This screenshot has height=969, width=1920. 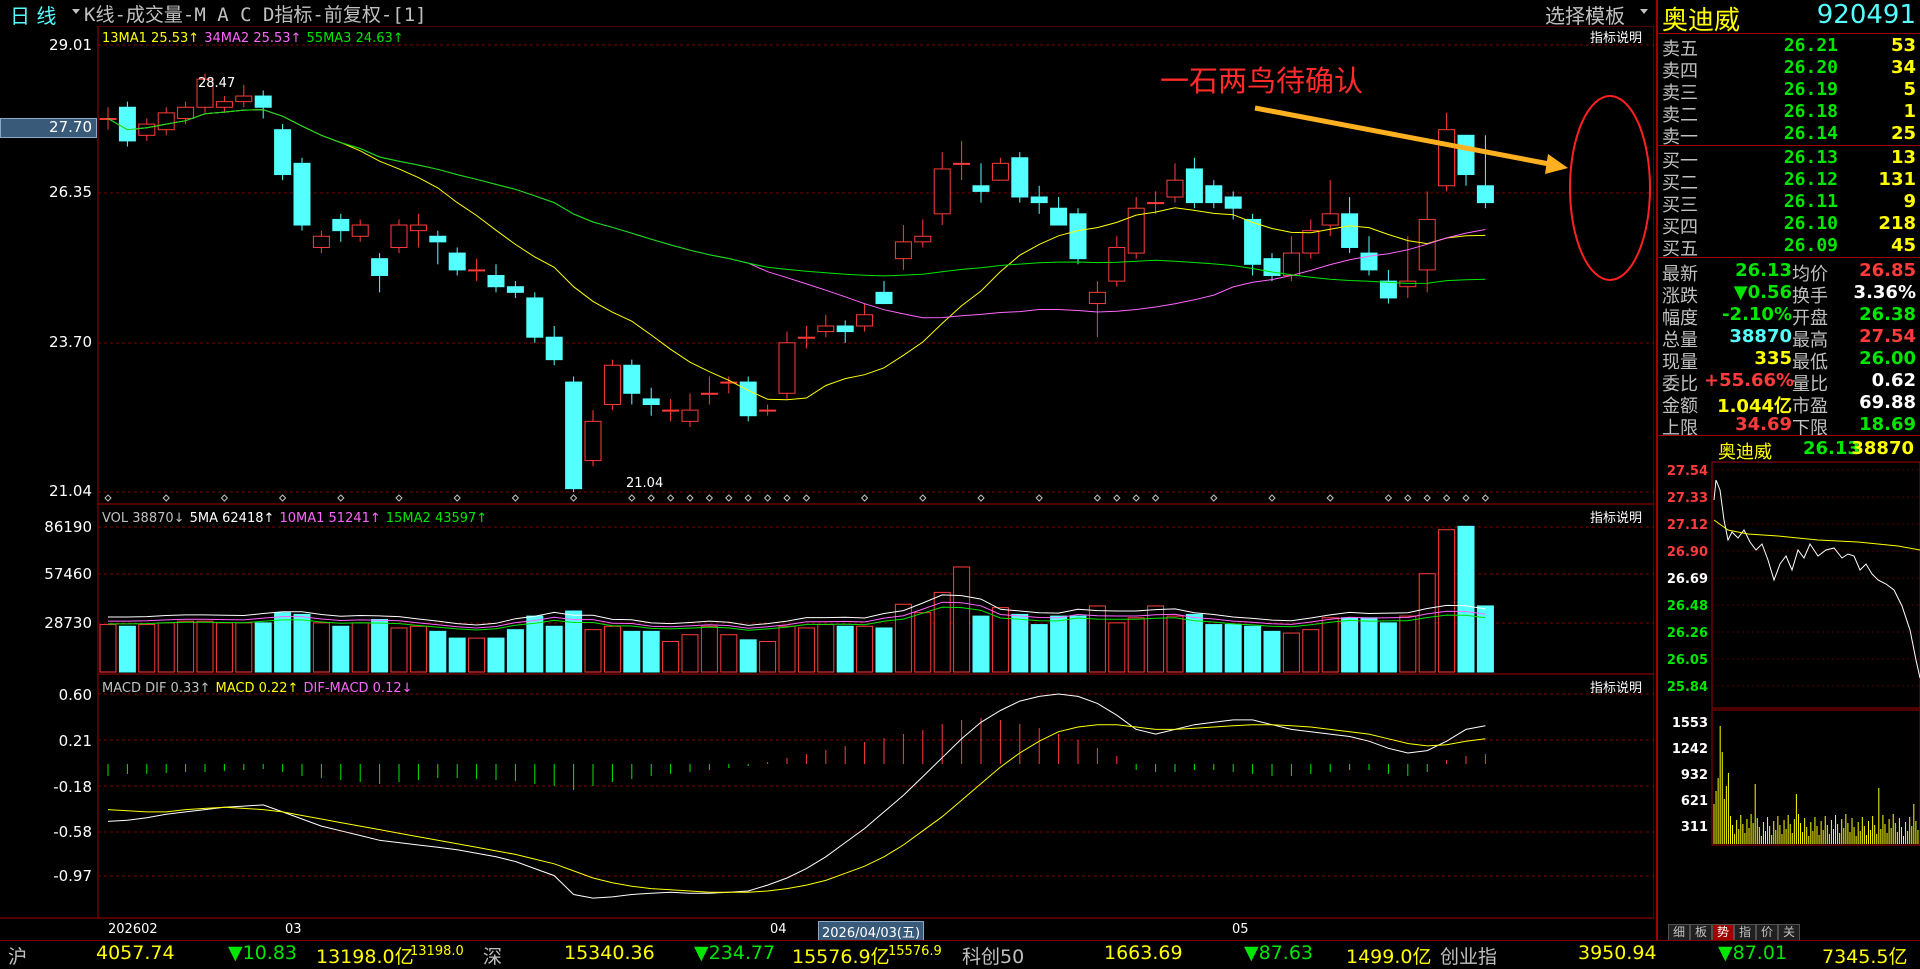 What do you see at coordinates (33, 14) in the screenshot?
I see `period-selector: 日 线` at bounding box center [33, 14].